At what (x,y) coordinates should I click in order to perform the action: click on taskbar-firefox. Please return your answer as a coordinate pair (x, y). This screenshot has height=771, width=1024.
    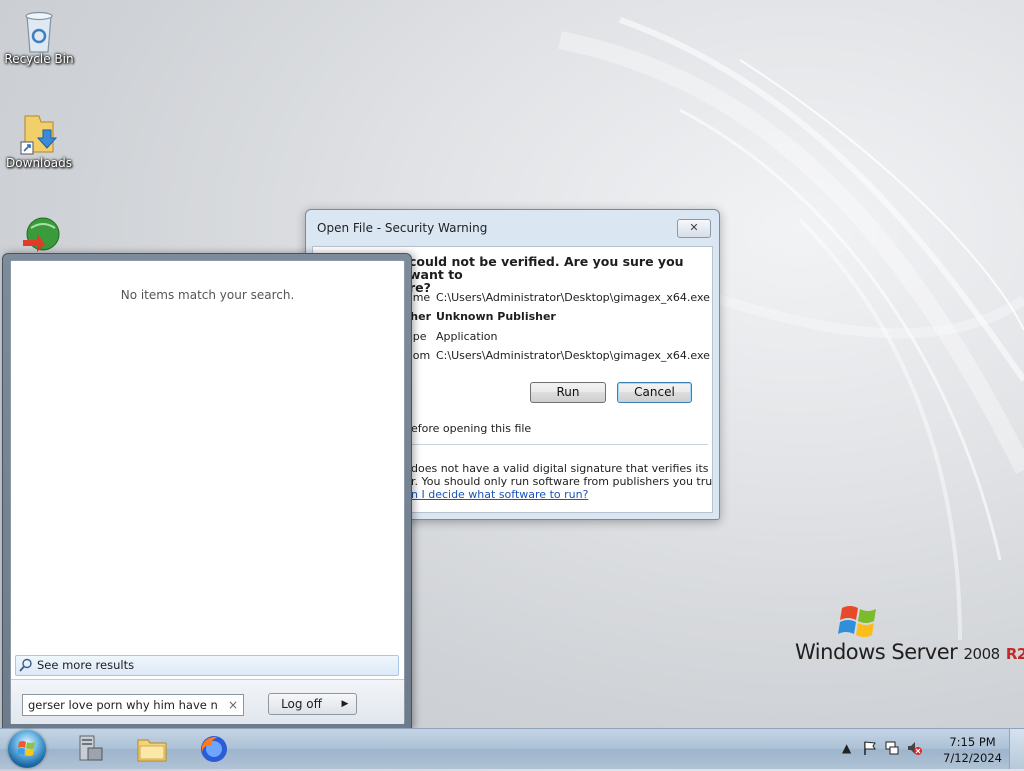
    Looking at the image, I should click on (214, 749).